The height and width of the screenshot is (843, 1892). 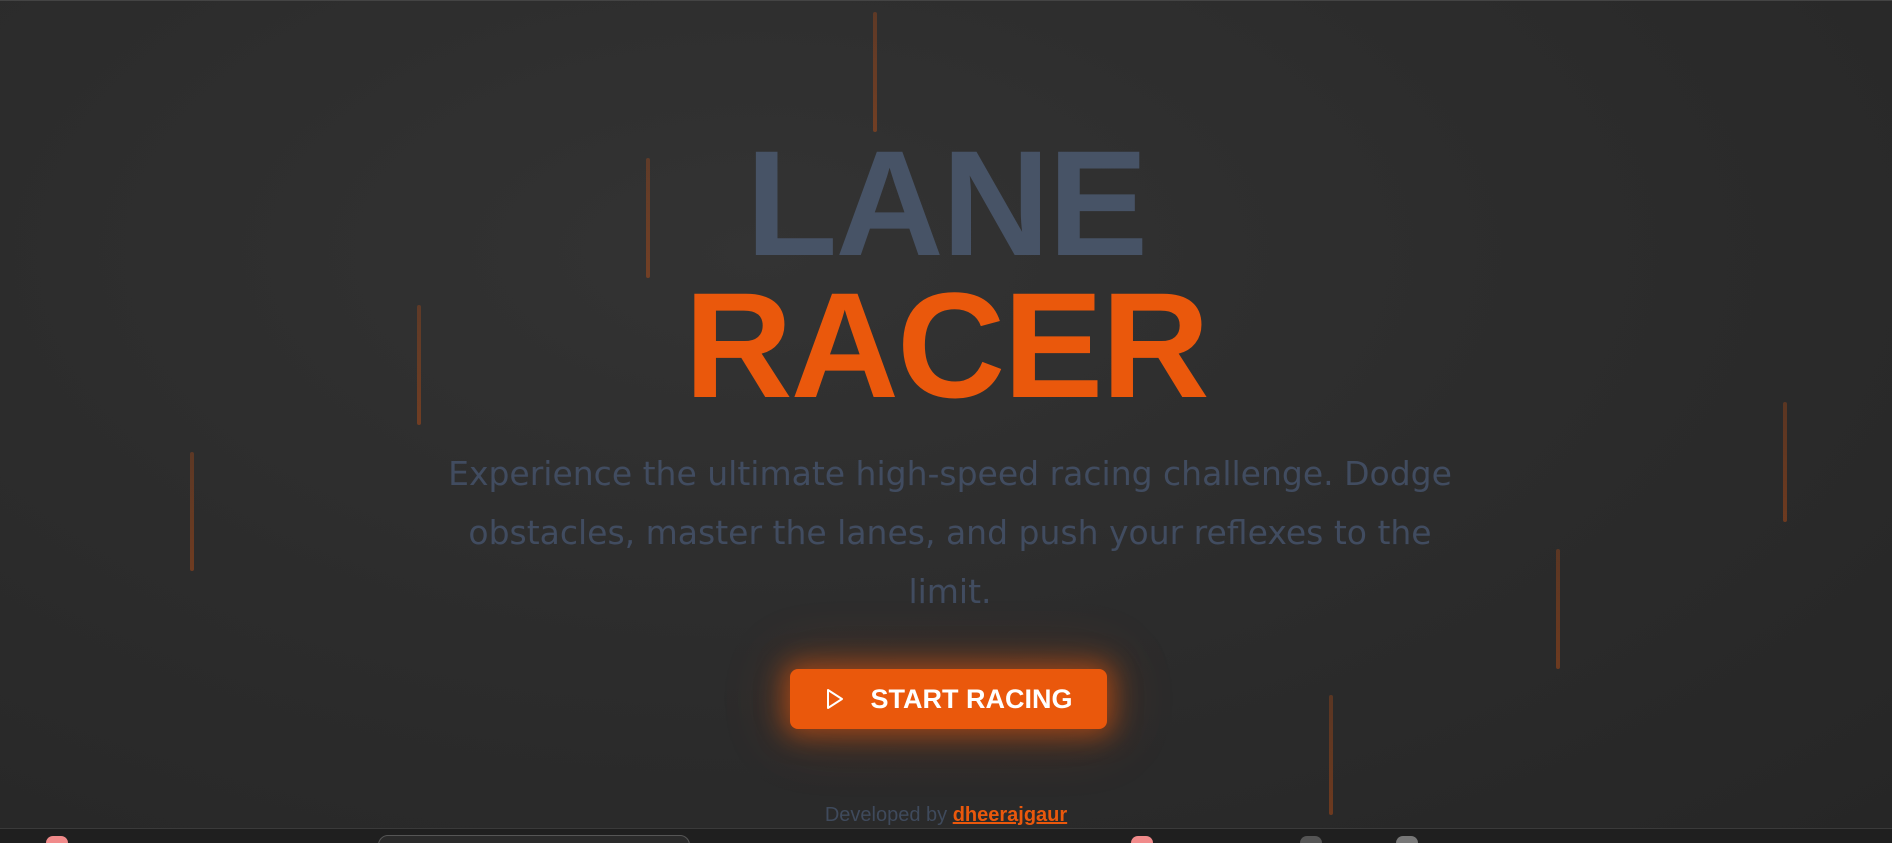 What do you see at coordinates (946, 835) in the screenshot?
I see `taskbar` at bounding box center [946, 835].